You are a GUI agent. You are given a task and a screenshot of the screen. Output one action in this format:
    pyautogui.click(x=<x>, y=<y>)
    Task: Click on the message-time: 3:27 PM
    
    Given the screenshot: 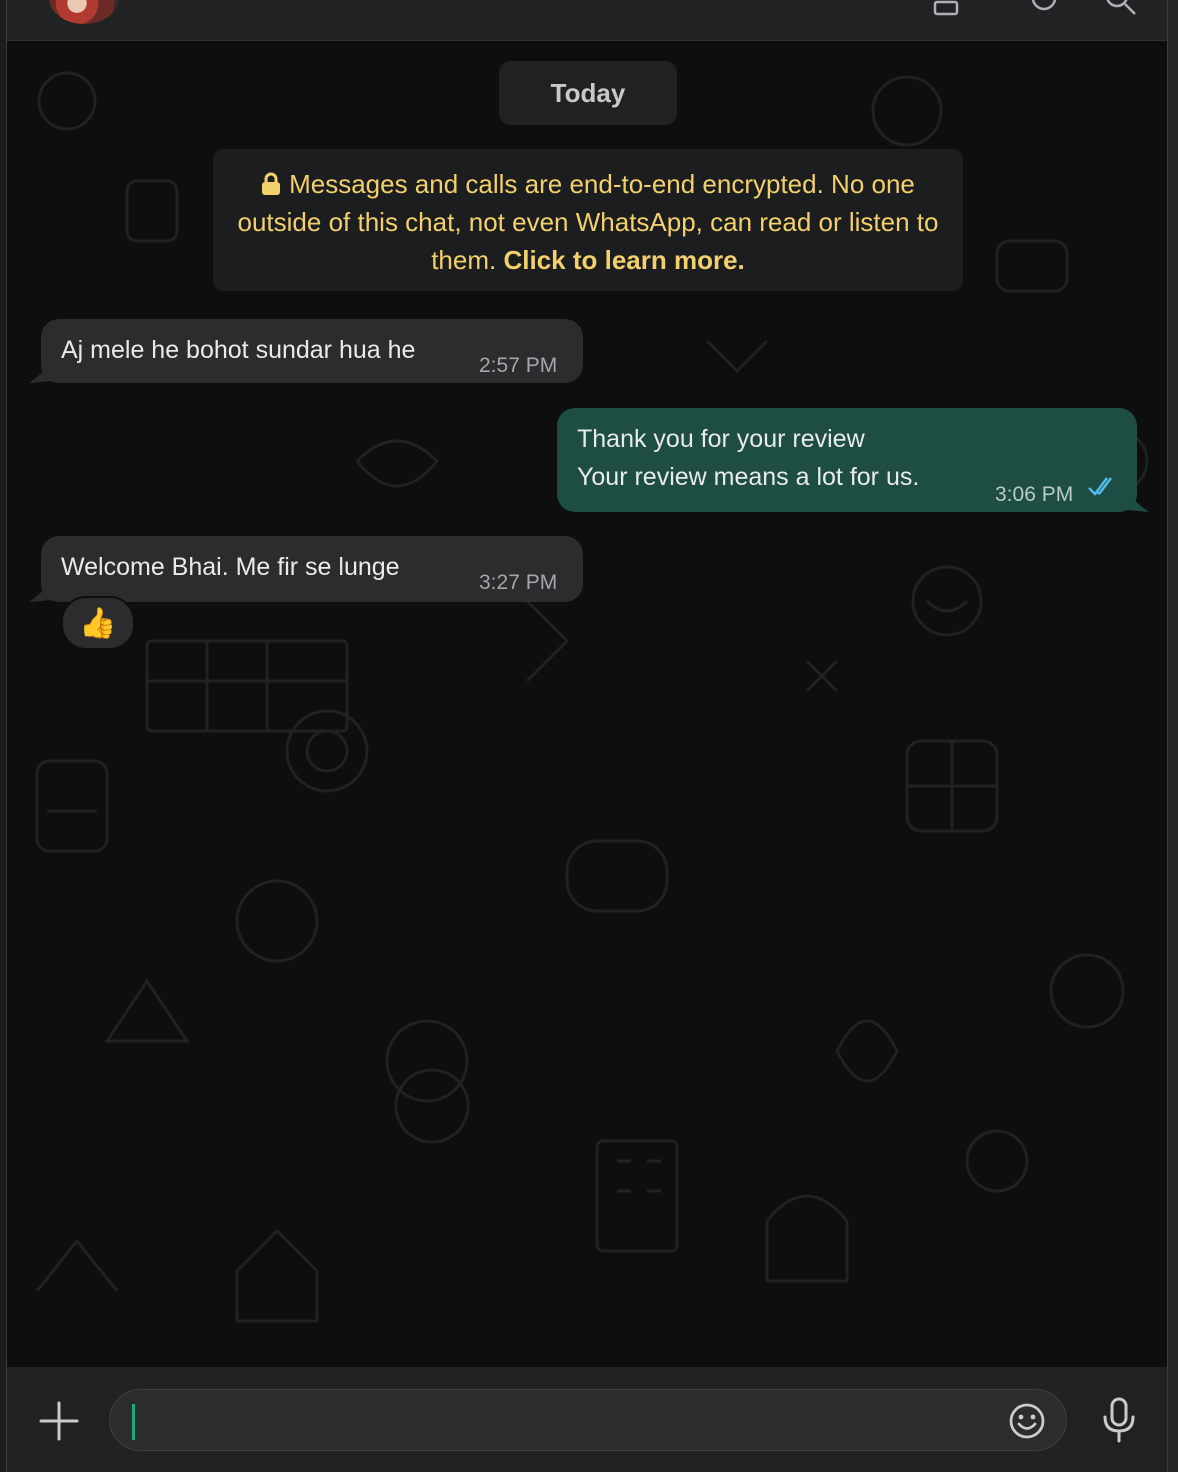 What is the action you would take?
    pyautogui.click(x=518, y=582)
    